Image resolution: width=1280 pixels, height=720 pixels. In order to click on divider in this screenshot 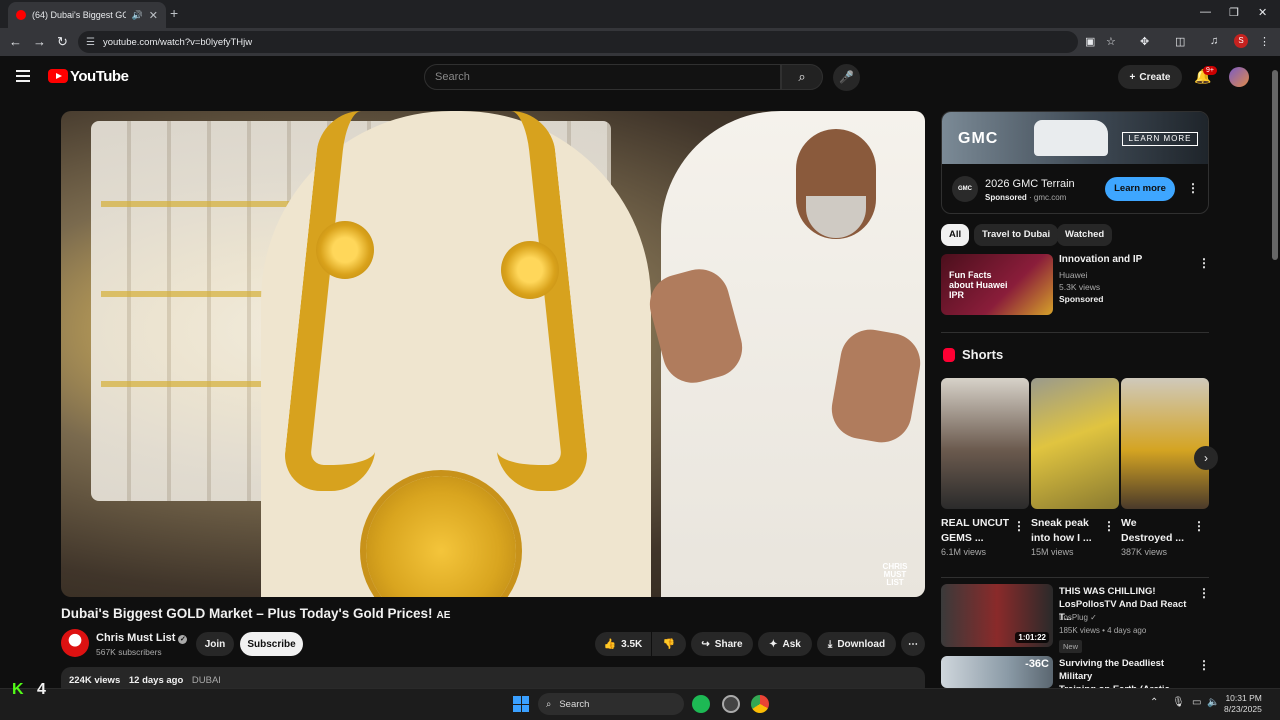, I will do `click(1075, 332)`.